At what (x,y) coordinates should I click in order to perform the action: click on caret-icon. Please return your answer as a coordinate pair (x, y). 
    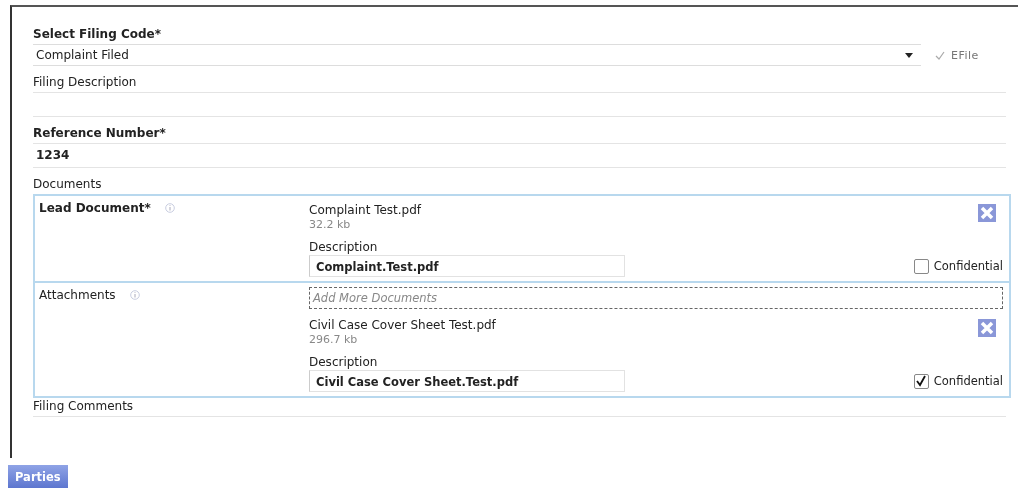
    Looking at the image, I should click on (909, 55).